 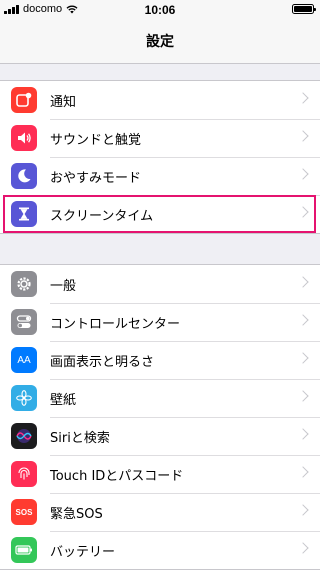 I want to click on moon-icon, so click(x=24, y=176).